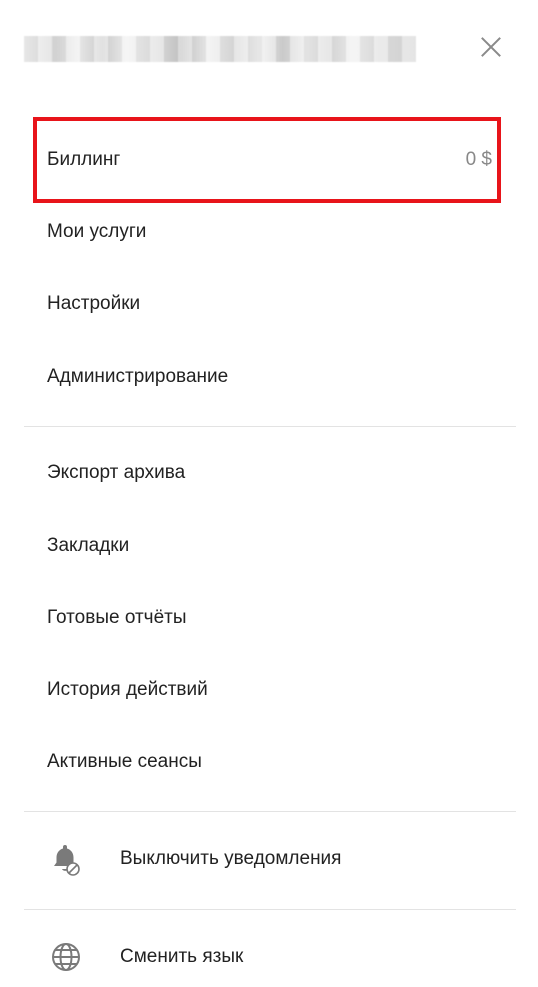 Image resolution: width=538 pixels, height=987 pixels. Describe the element at coordinates (94, 303) in the screenshot. I see `menu-item-label: Настройки` at that location.